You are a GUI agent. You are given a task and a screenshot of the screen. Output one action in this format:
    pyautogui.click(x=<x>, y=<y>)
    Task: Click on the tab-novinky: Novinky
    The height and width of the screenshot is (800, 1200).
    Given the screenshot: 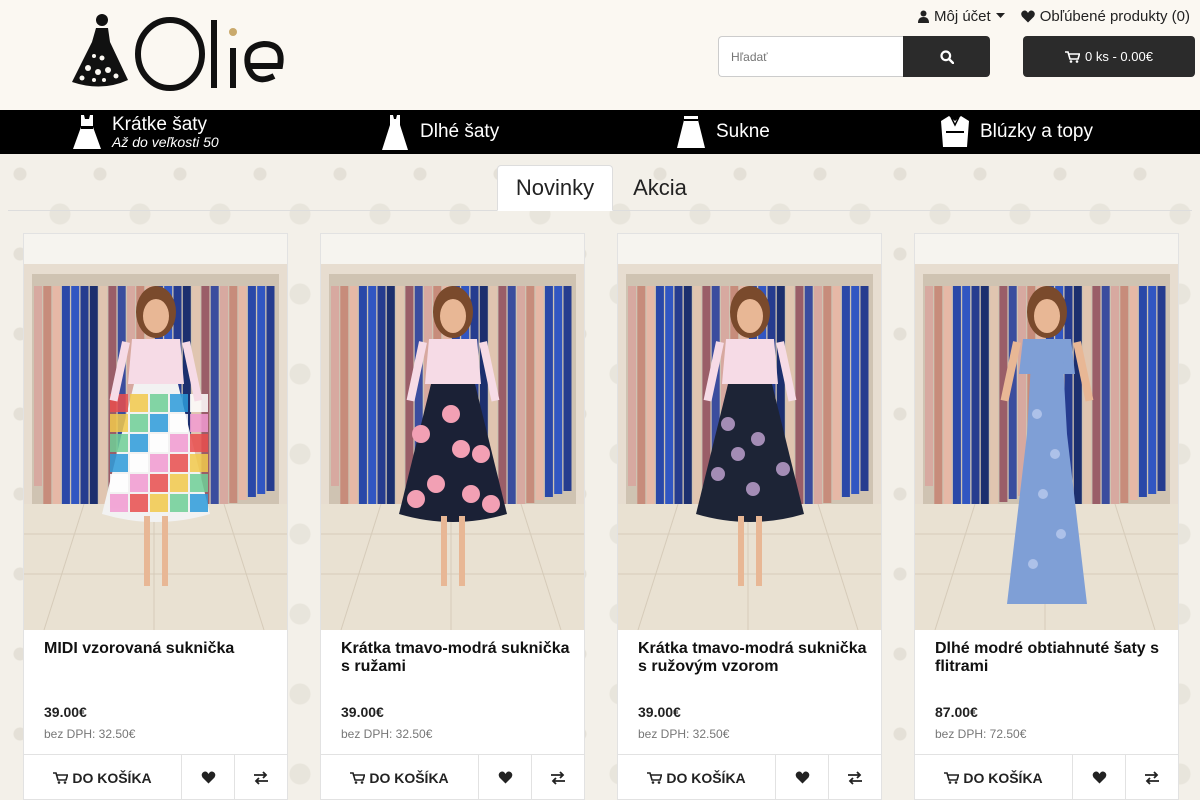 What is the action you would take?
    pyautogui.click(x=555, y=188)
    